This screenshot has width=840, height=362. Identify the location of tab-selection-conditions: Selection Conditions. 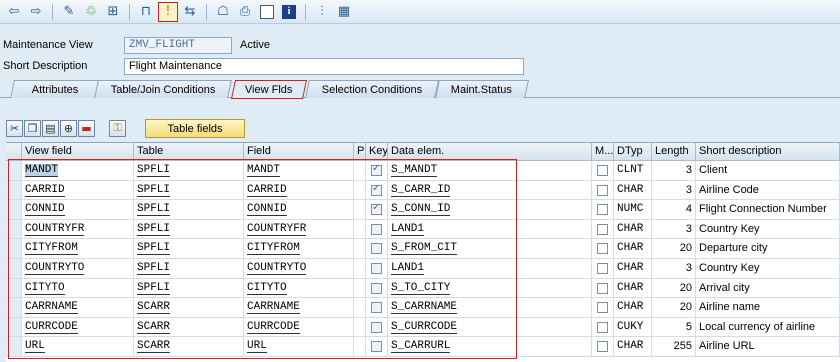
(372, 89).